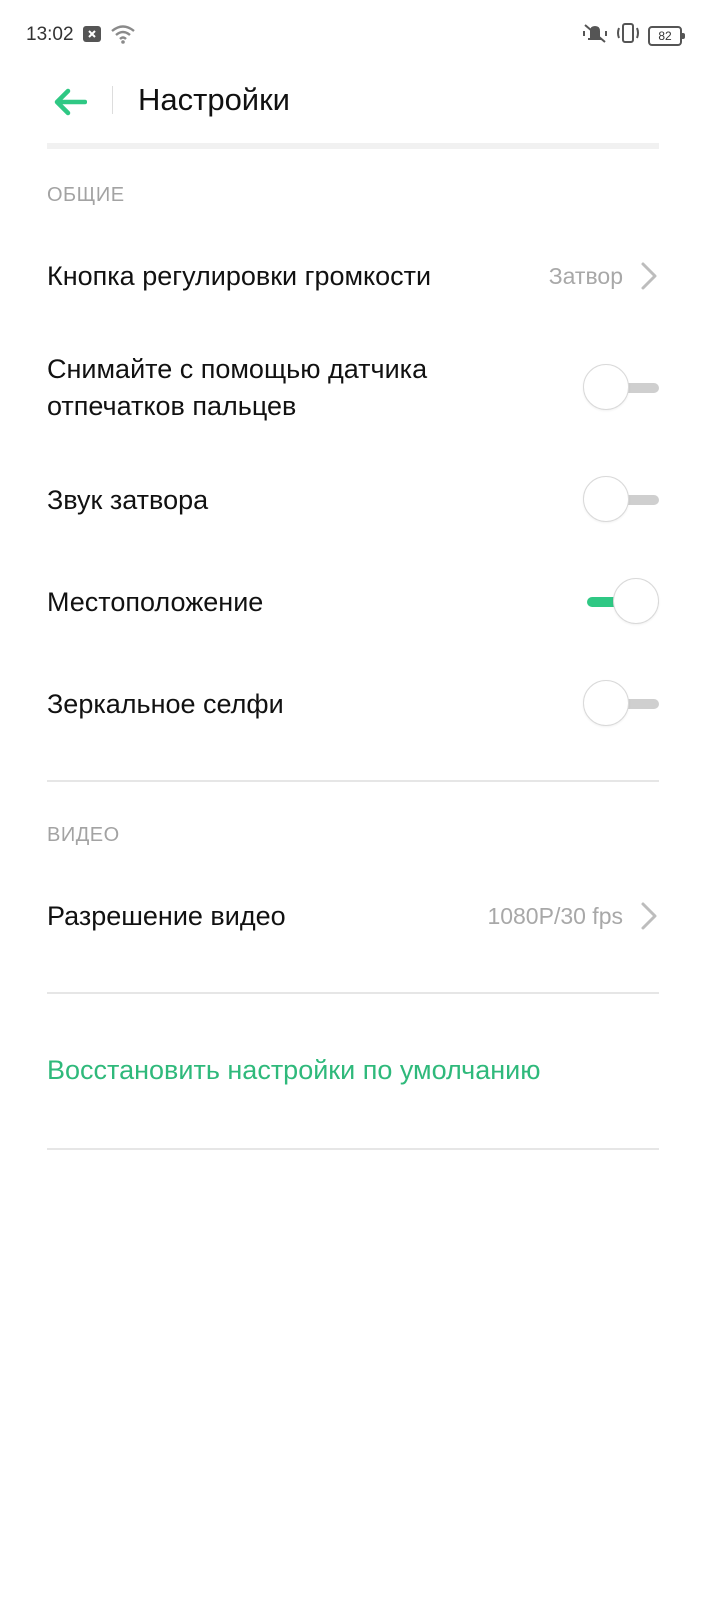 Image resolution: width=720 pixels, height=1600 pixels. Describe the element at coordinates (239, 275) in the screenshot. I see `volume-button-label: Кнопка регулировки громкости` at that location.